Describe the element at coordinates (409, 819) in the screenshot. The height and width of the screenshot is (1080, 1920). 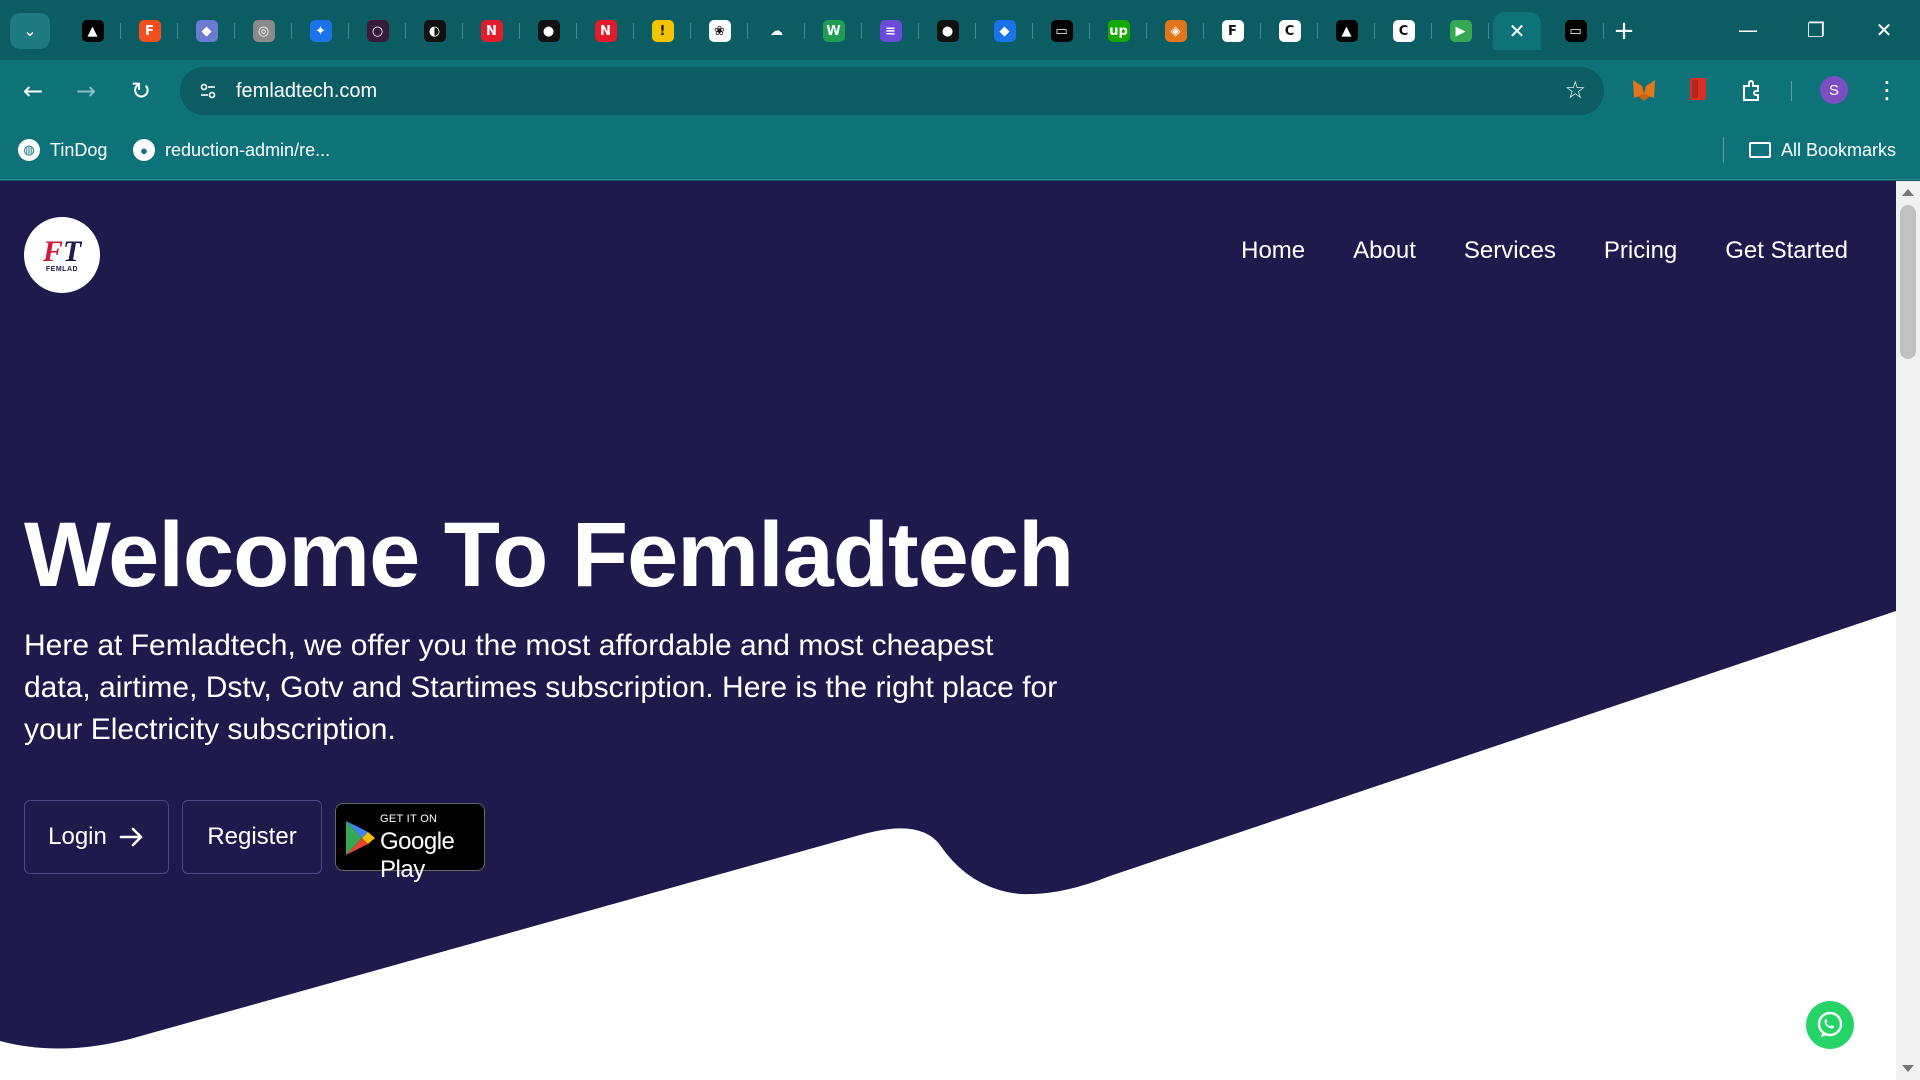
I see `google-play-small-text: GET IT ON` at that location.